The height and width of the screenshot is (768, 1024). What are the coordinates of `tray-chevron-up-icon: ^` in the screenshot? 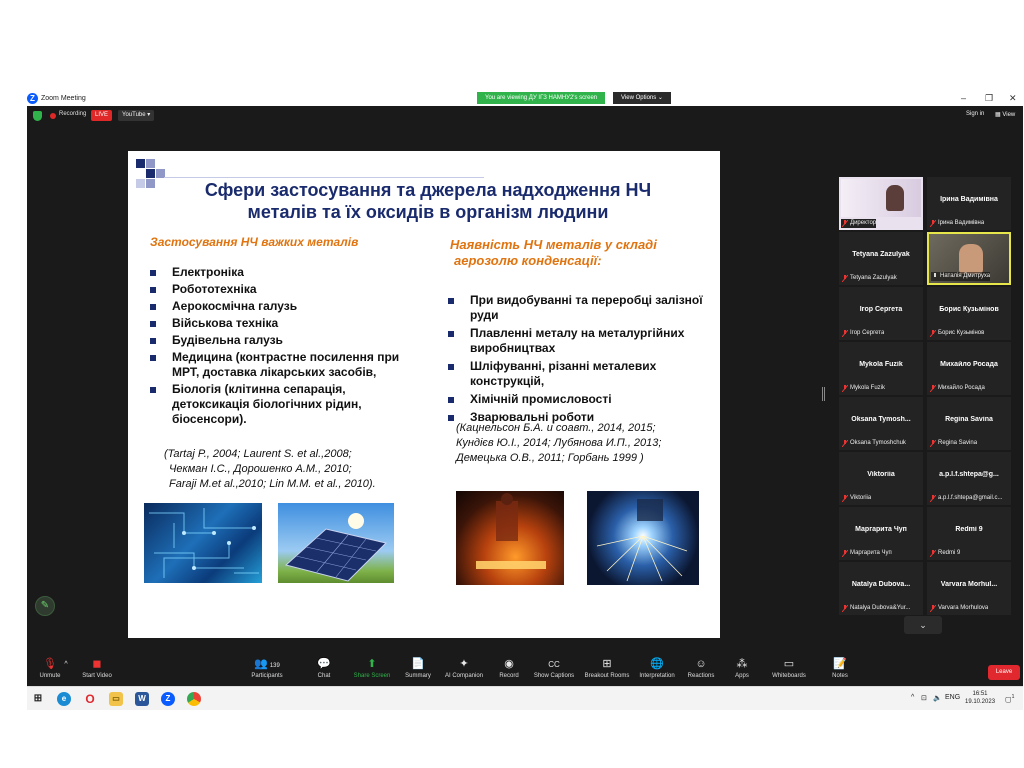 It's located at (912, 697).